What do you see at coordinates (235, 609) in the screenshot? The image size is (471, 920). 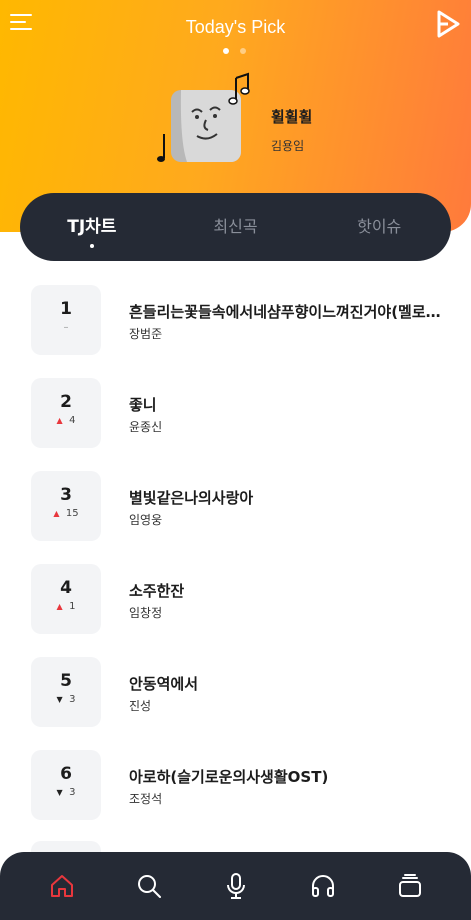 I see `chart-row: 4 ▲ 1 소주한잔 임창정` at bounding box center [235, 609].